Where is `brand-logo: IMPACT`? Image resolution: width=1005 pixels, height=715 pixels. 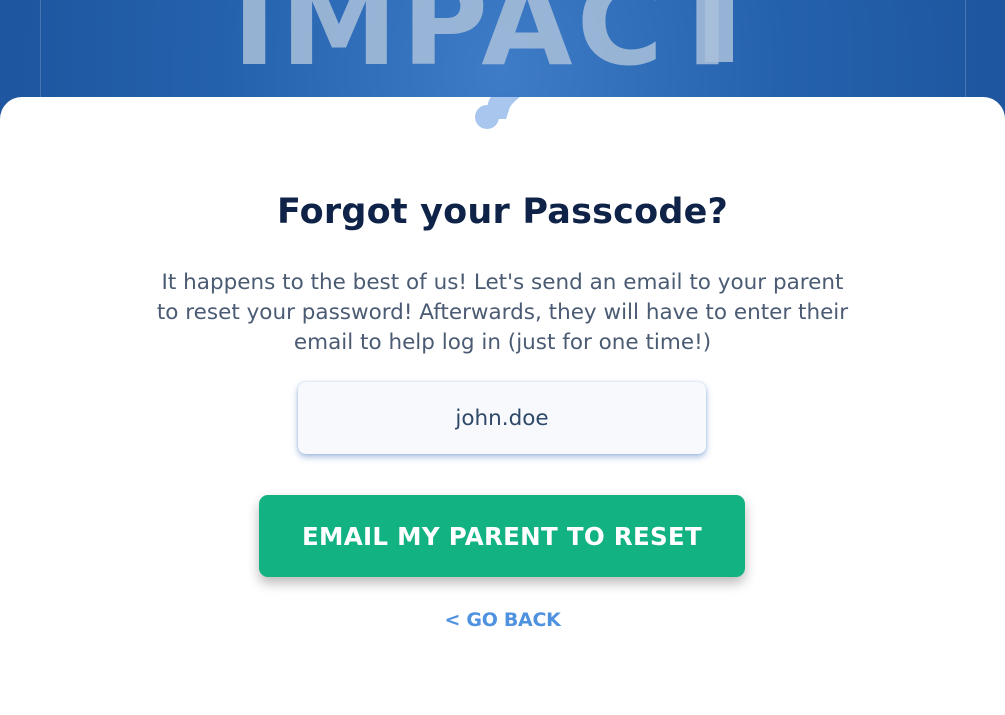 brand-logo: IMPACT is located at coordinates (491, 44).